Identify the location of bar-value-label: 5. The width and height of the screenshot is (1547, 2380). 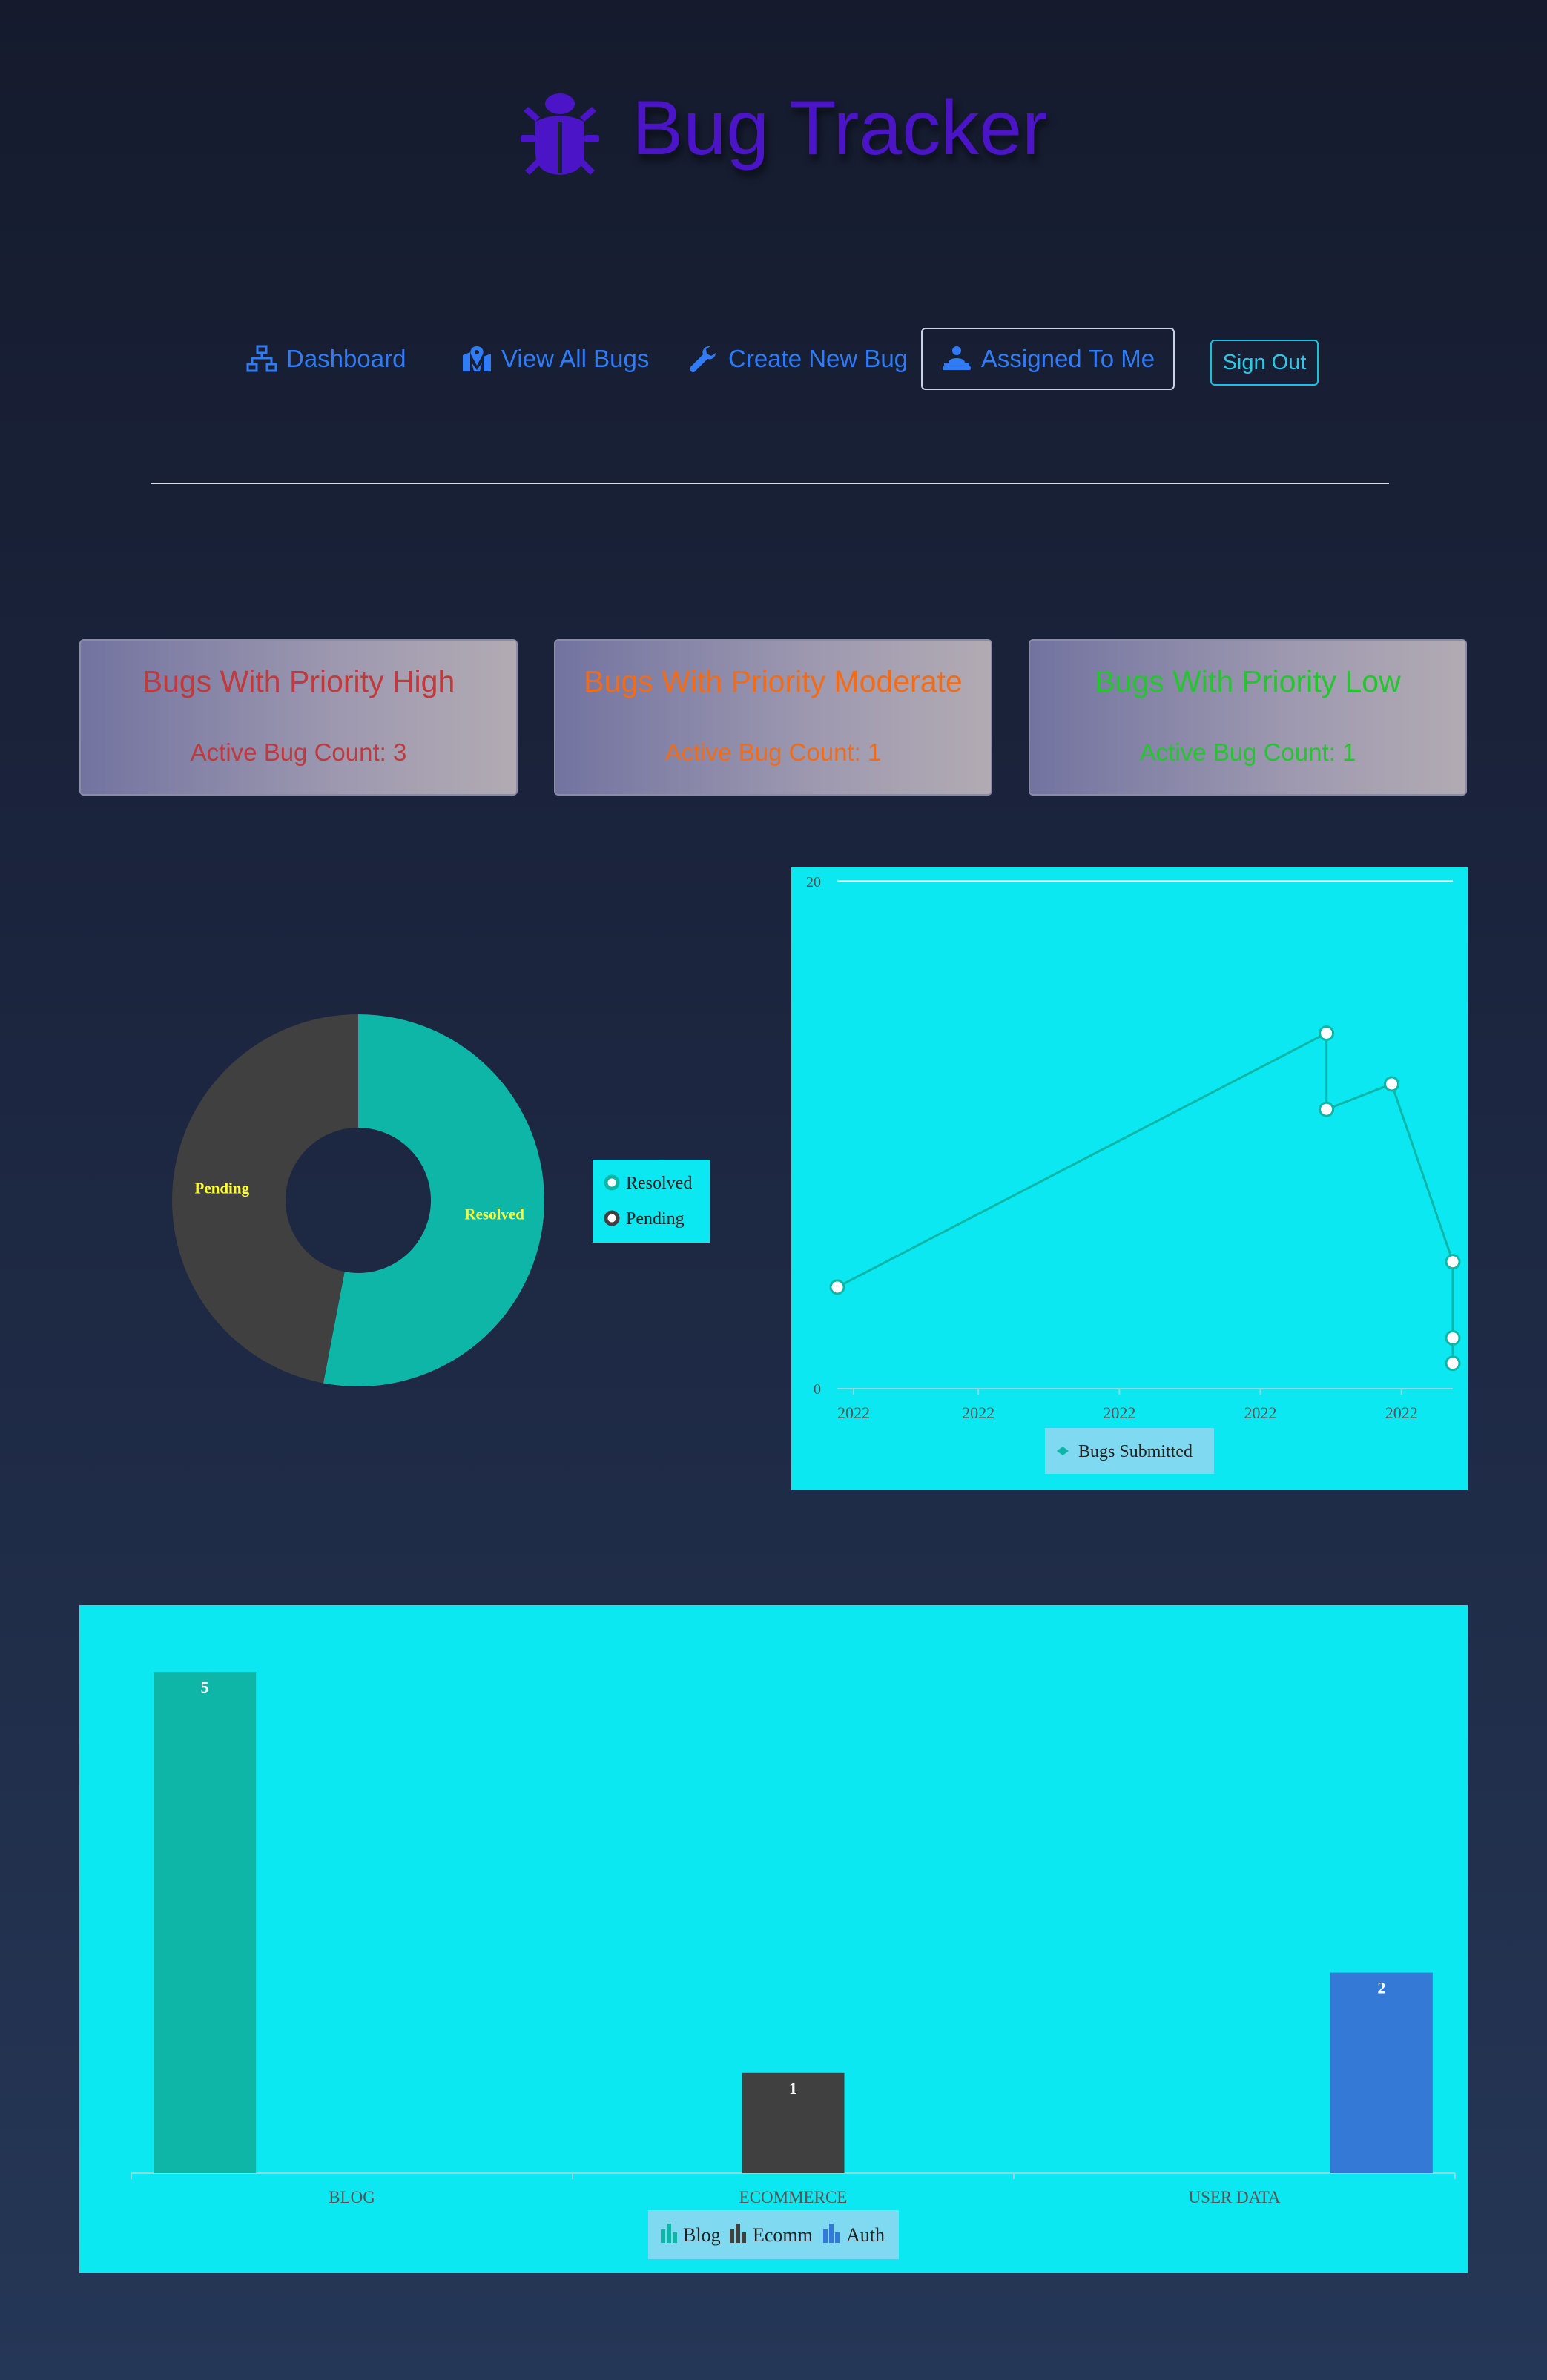
(205, 1687).